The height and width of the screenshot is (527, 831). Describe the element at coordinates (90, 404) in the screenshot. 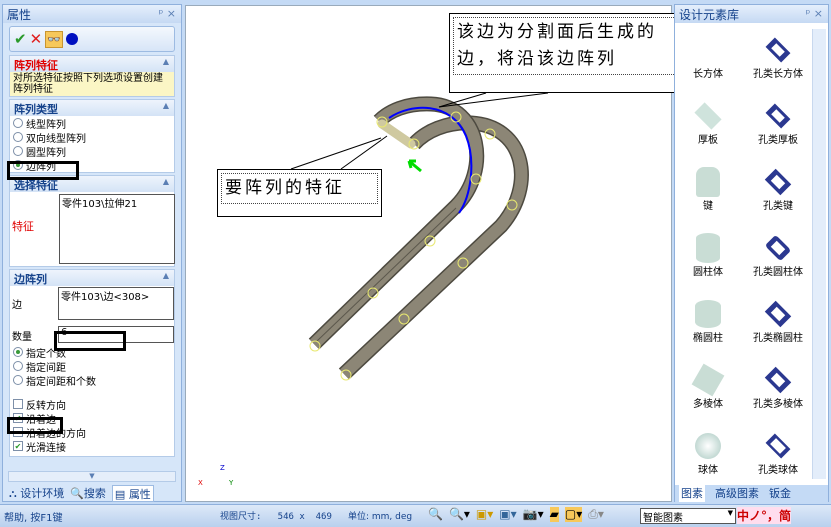

I see `checkbox-reverse: 反转方向` at that location.